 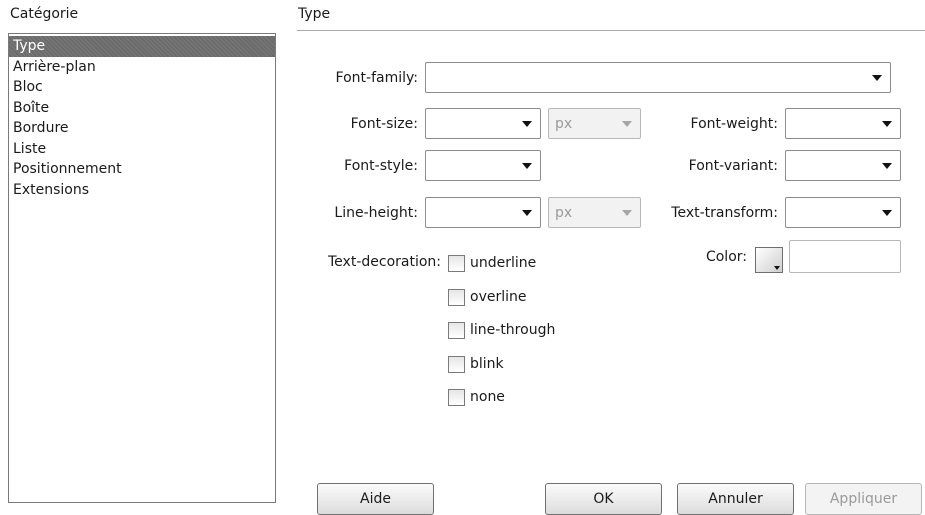 I want to click on text-transform-label: Text-transform:, so click(x=724, y=213).